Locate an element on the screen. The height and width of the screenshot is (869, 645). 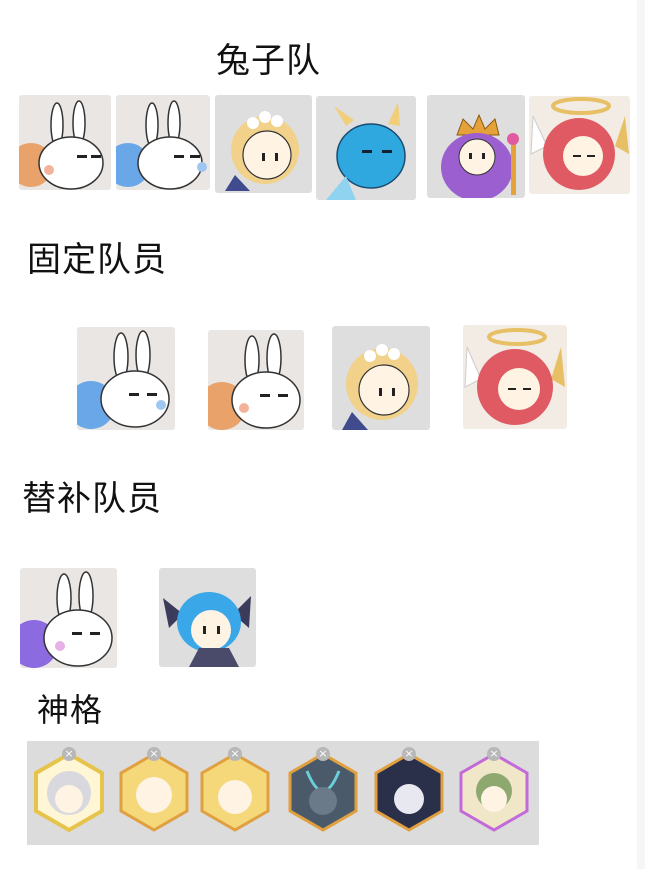
fixed-members-title: 固定队员 is located at coordinates (97, 260).